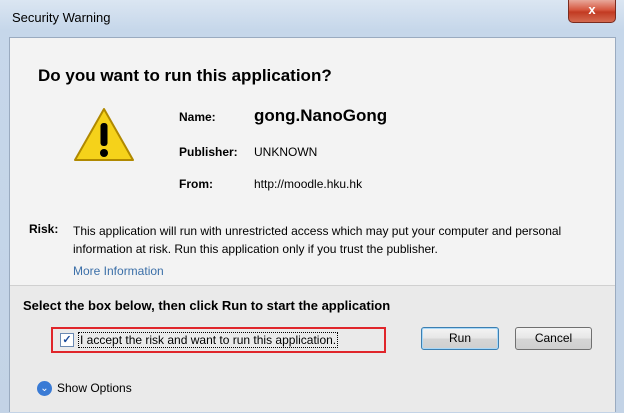 The height and width of the screenshot is (413, 624). What do you see at coordinates (460, 338) in the screenshot?
I see `run-button: Run` at bounding box center [460, 338].